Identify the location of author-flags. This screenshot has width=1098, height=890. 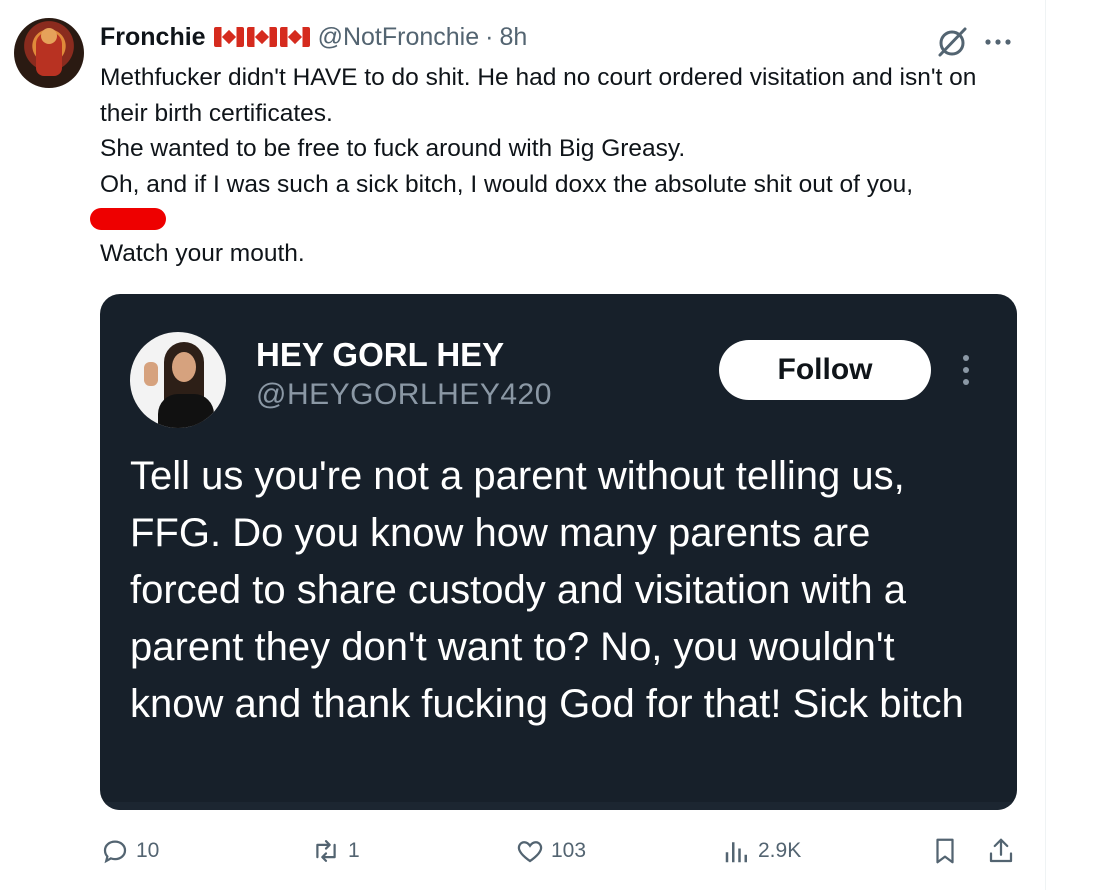
(261, 37).